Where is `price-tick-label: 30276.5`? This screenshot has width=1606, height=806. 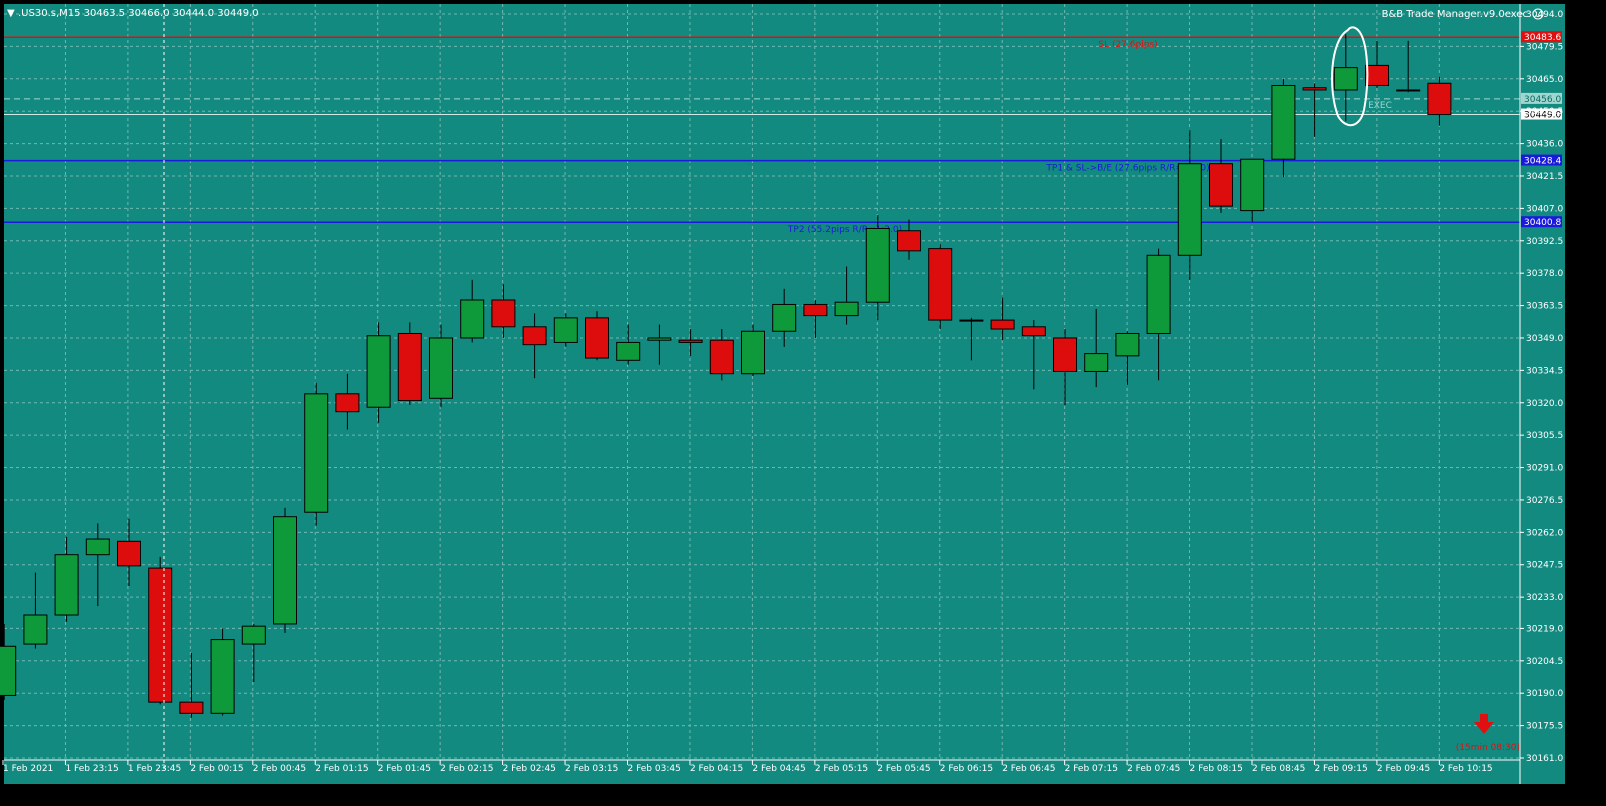 price-tick-label: 30276.5 is located at coordinates (1544, 501).